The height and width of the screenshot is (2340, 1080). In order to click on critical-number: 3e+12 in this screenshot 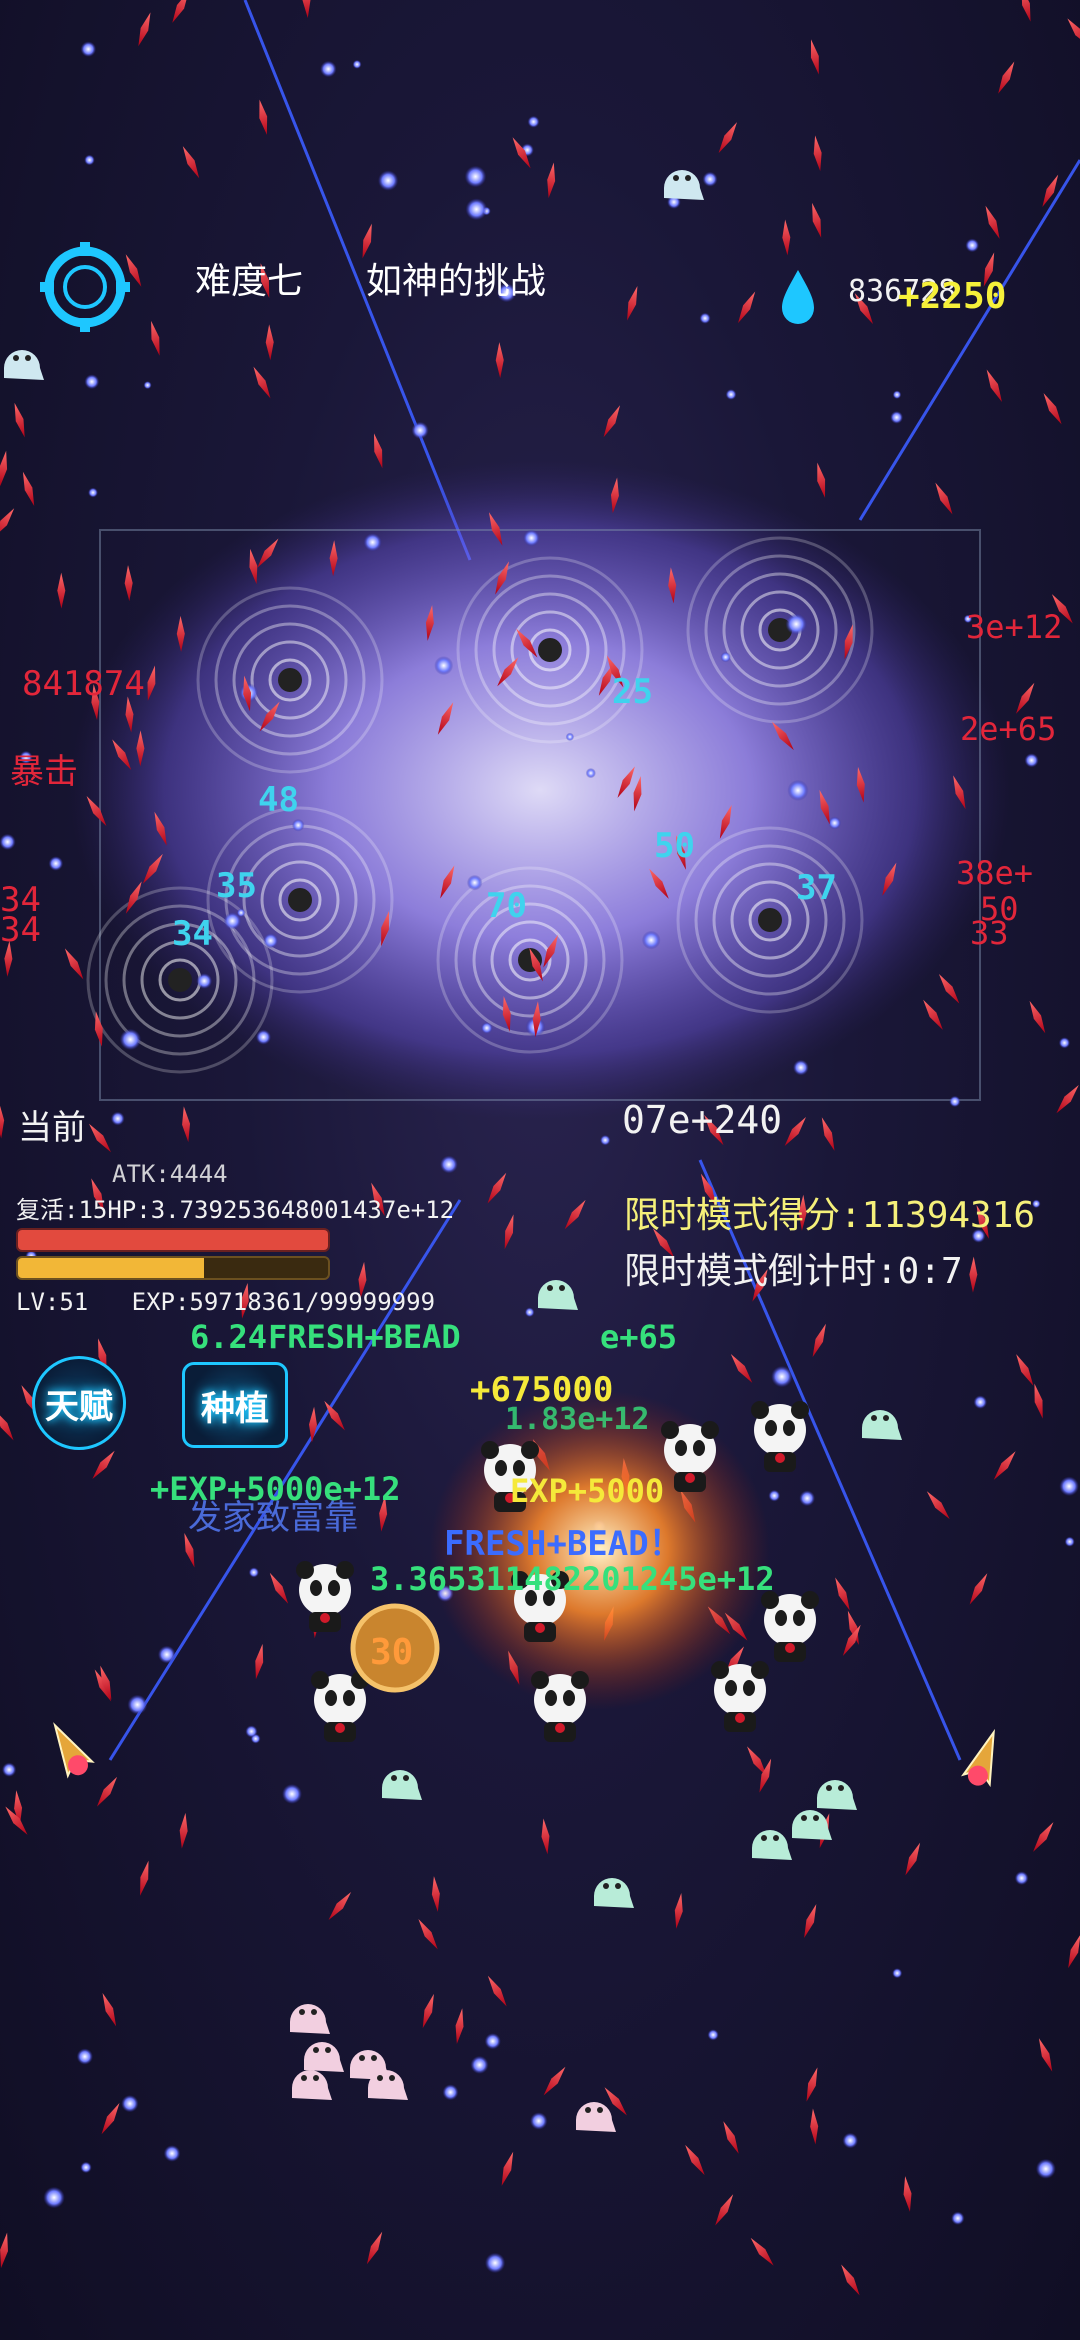, I will do `click(1014, 627)`.